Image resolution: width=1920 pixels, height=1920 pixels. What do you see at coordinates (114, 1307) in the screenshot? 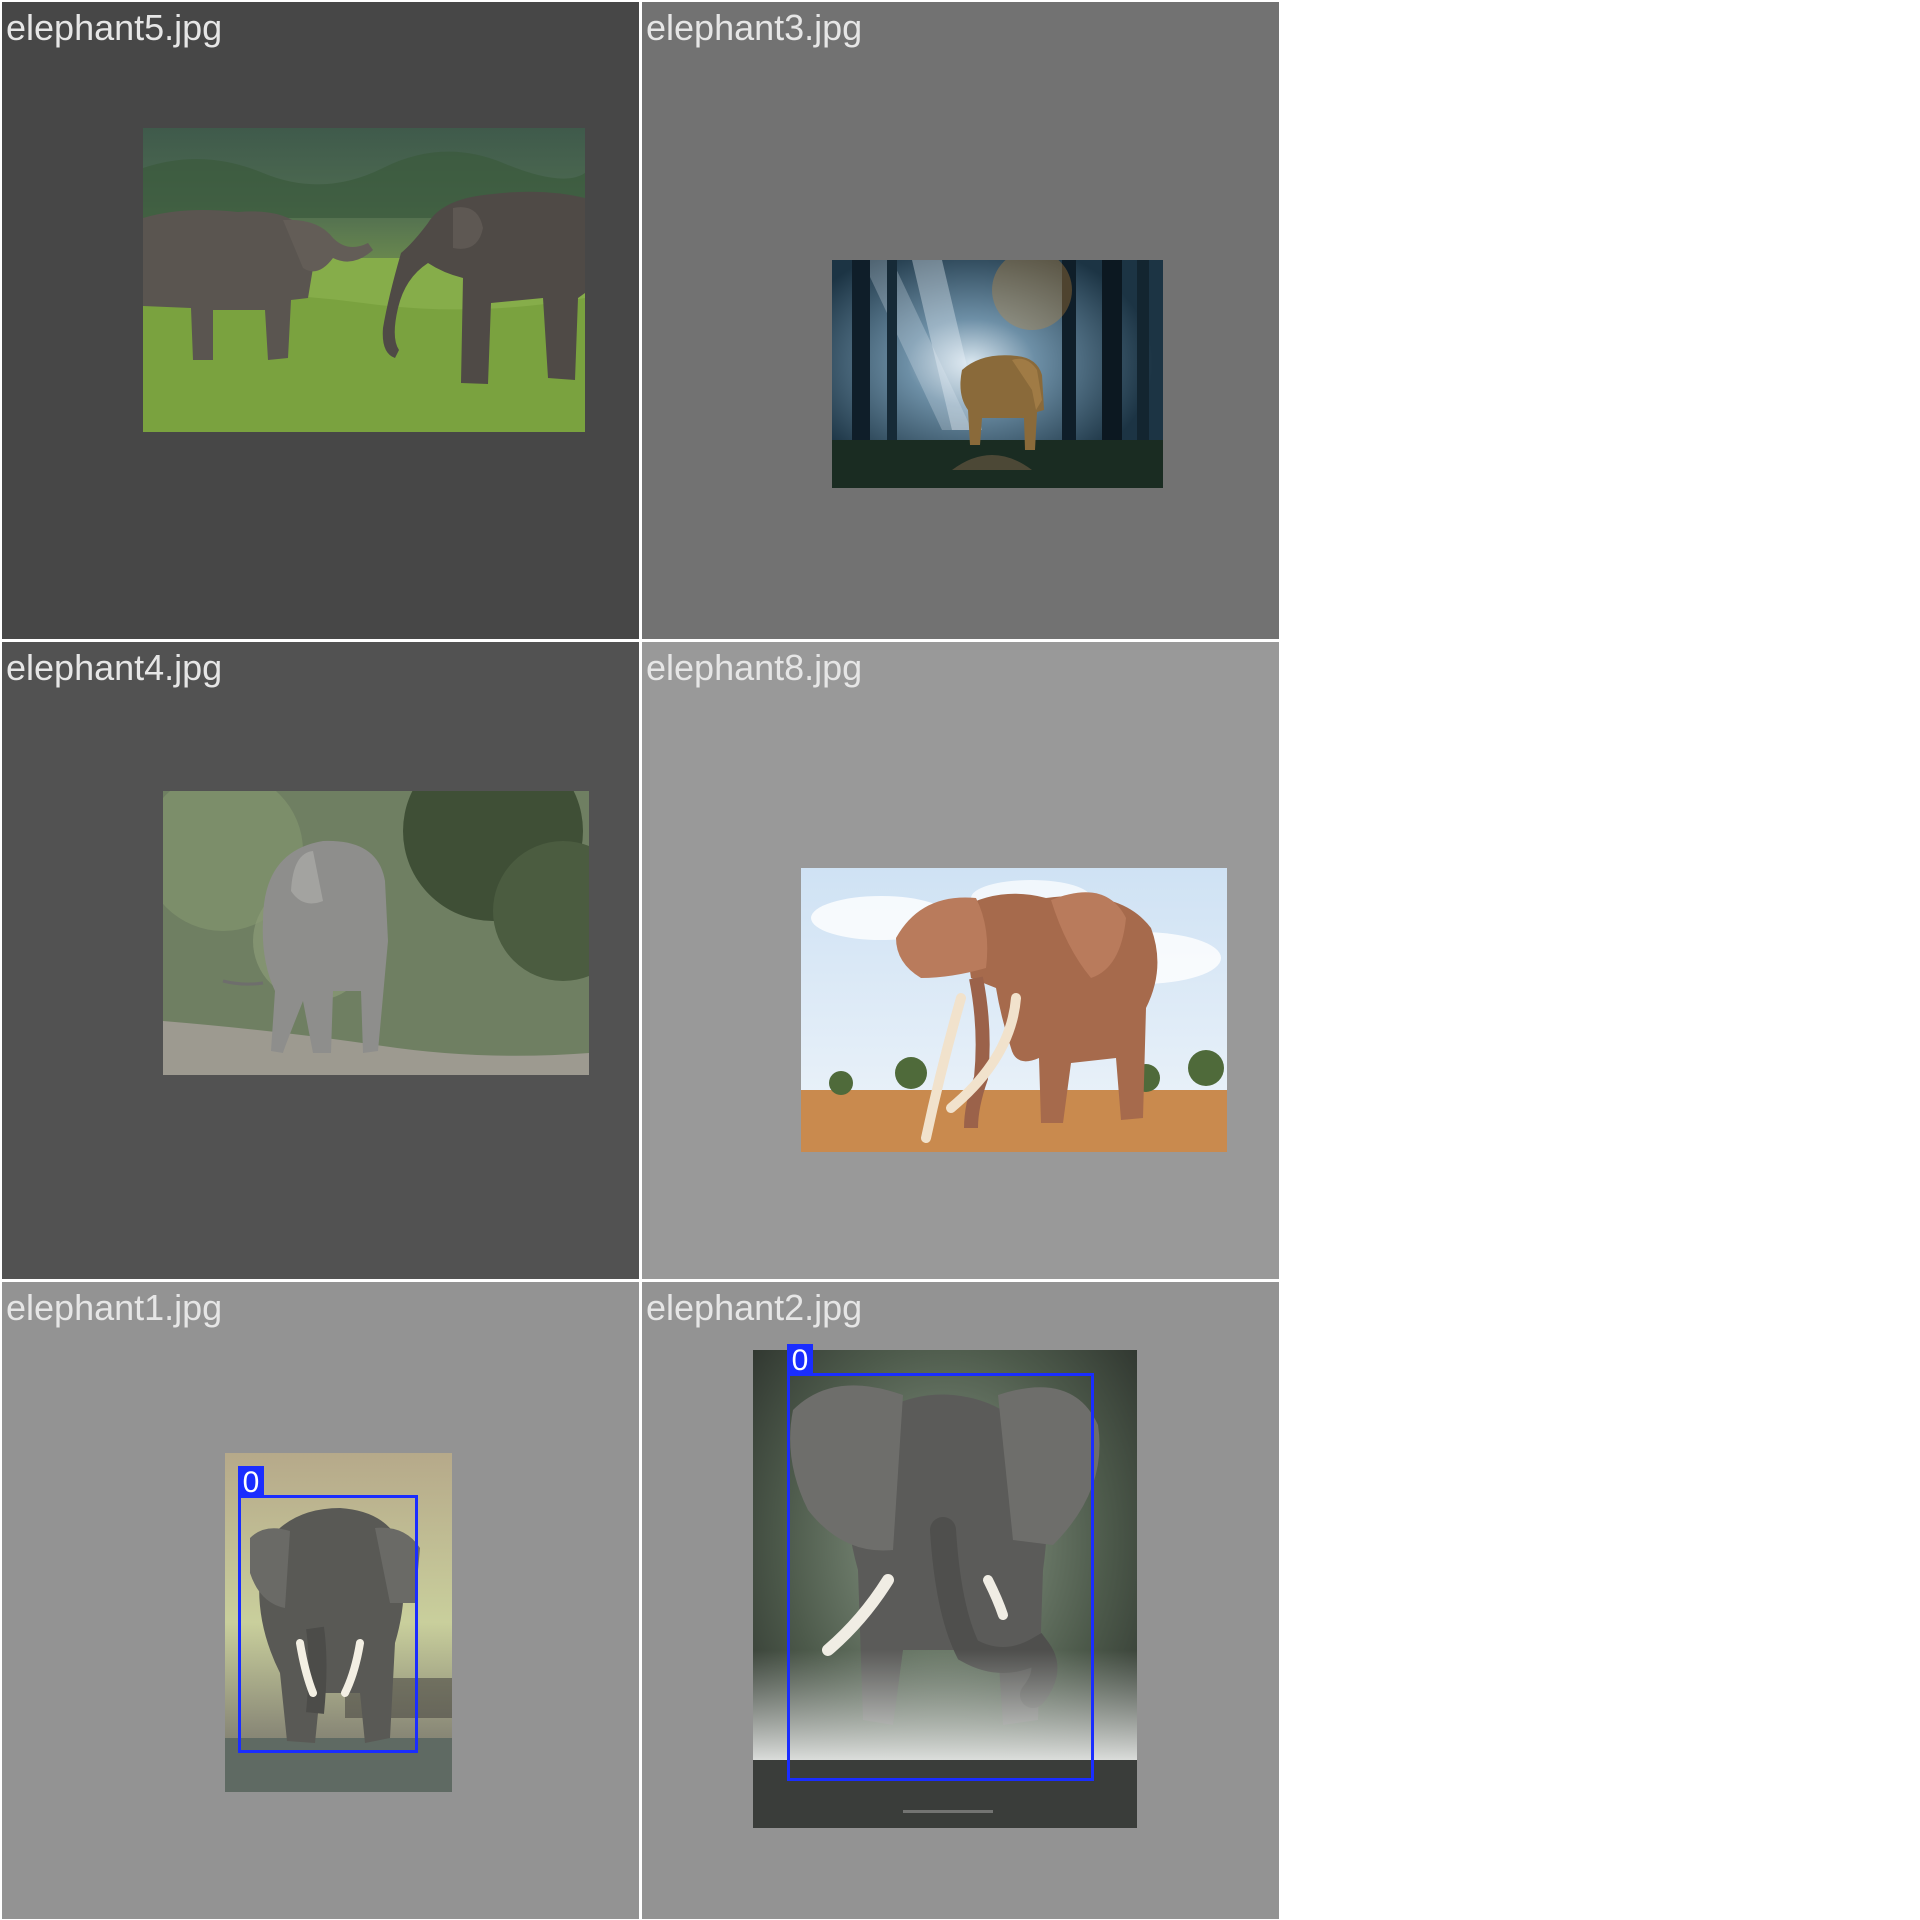
I see `image-filename-label: elephant1.jpg` at bounding box center [114, 1307].